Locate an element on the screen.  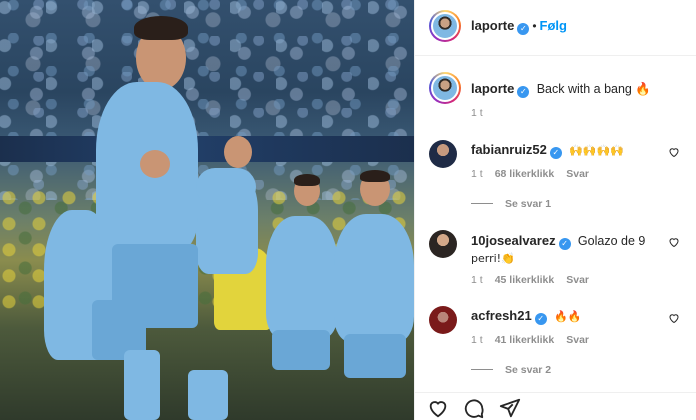
comment-text: 🔥🔥 is located at coordinates (568, 316).